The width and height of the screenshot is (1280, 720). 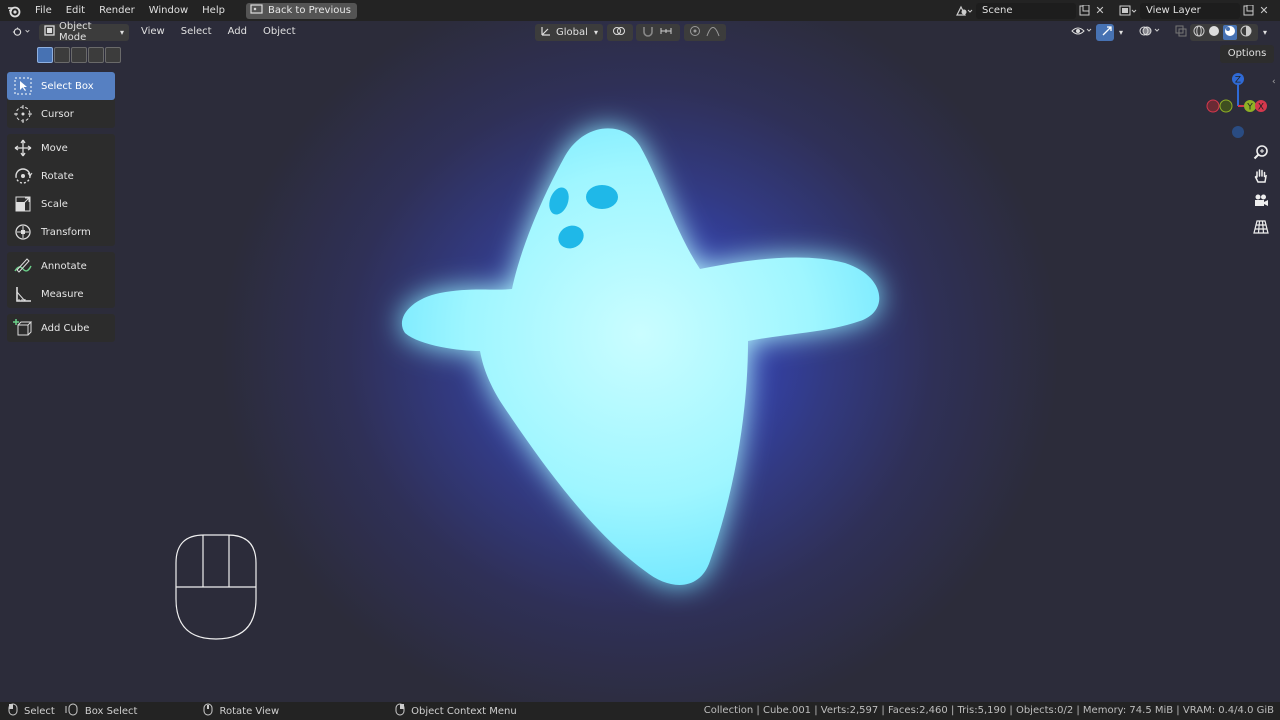 What do you see at coordinates (249, 711) in the screenshot?
I see `status-rotate-view-label: Rotate View` at bounding box center [249, 711].